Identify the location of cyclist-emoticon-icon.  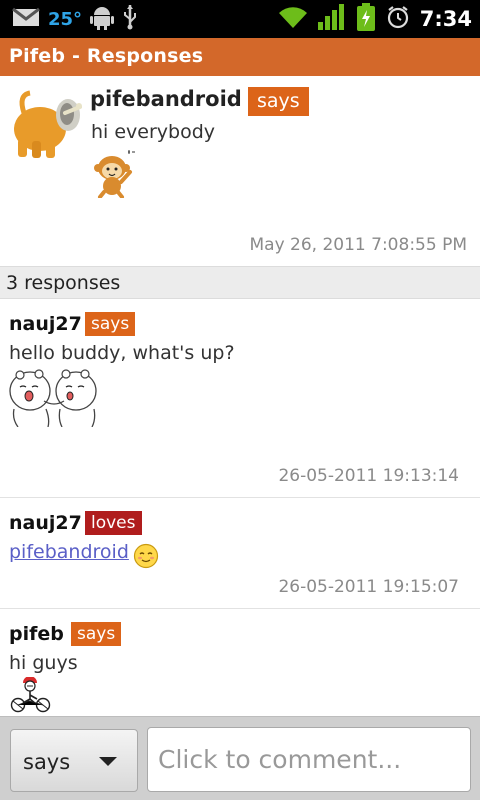
(31, 694).